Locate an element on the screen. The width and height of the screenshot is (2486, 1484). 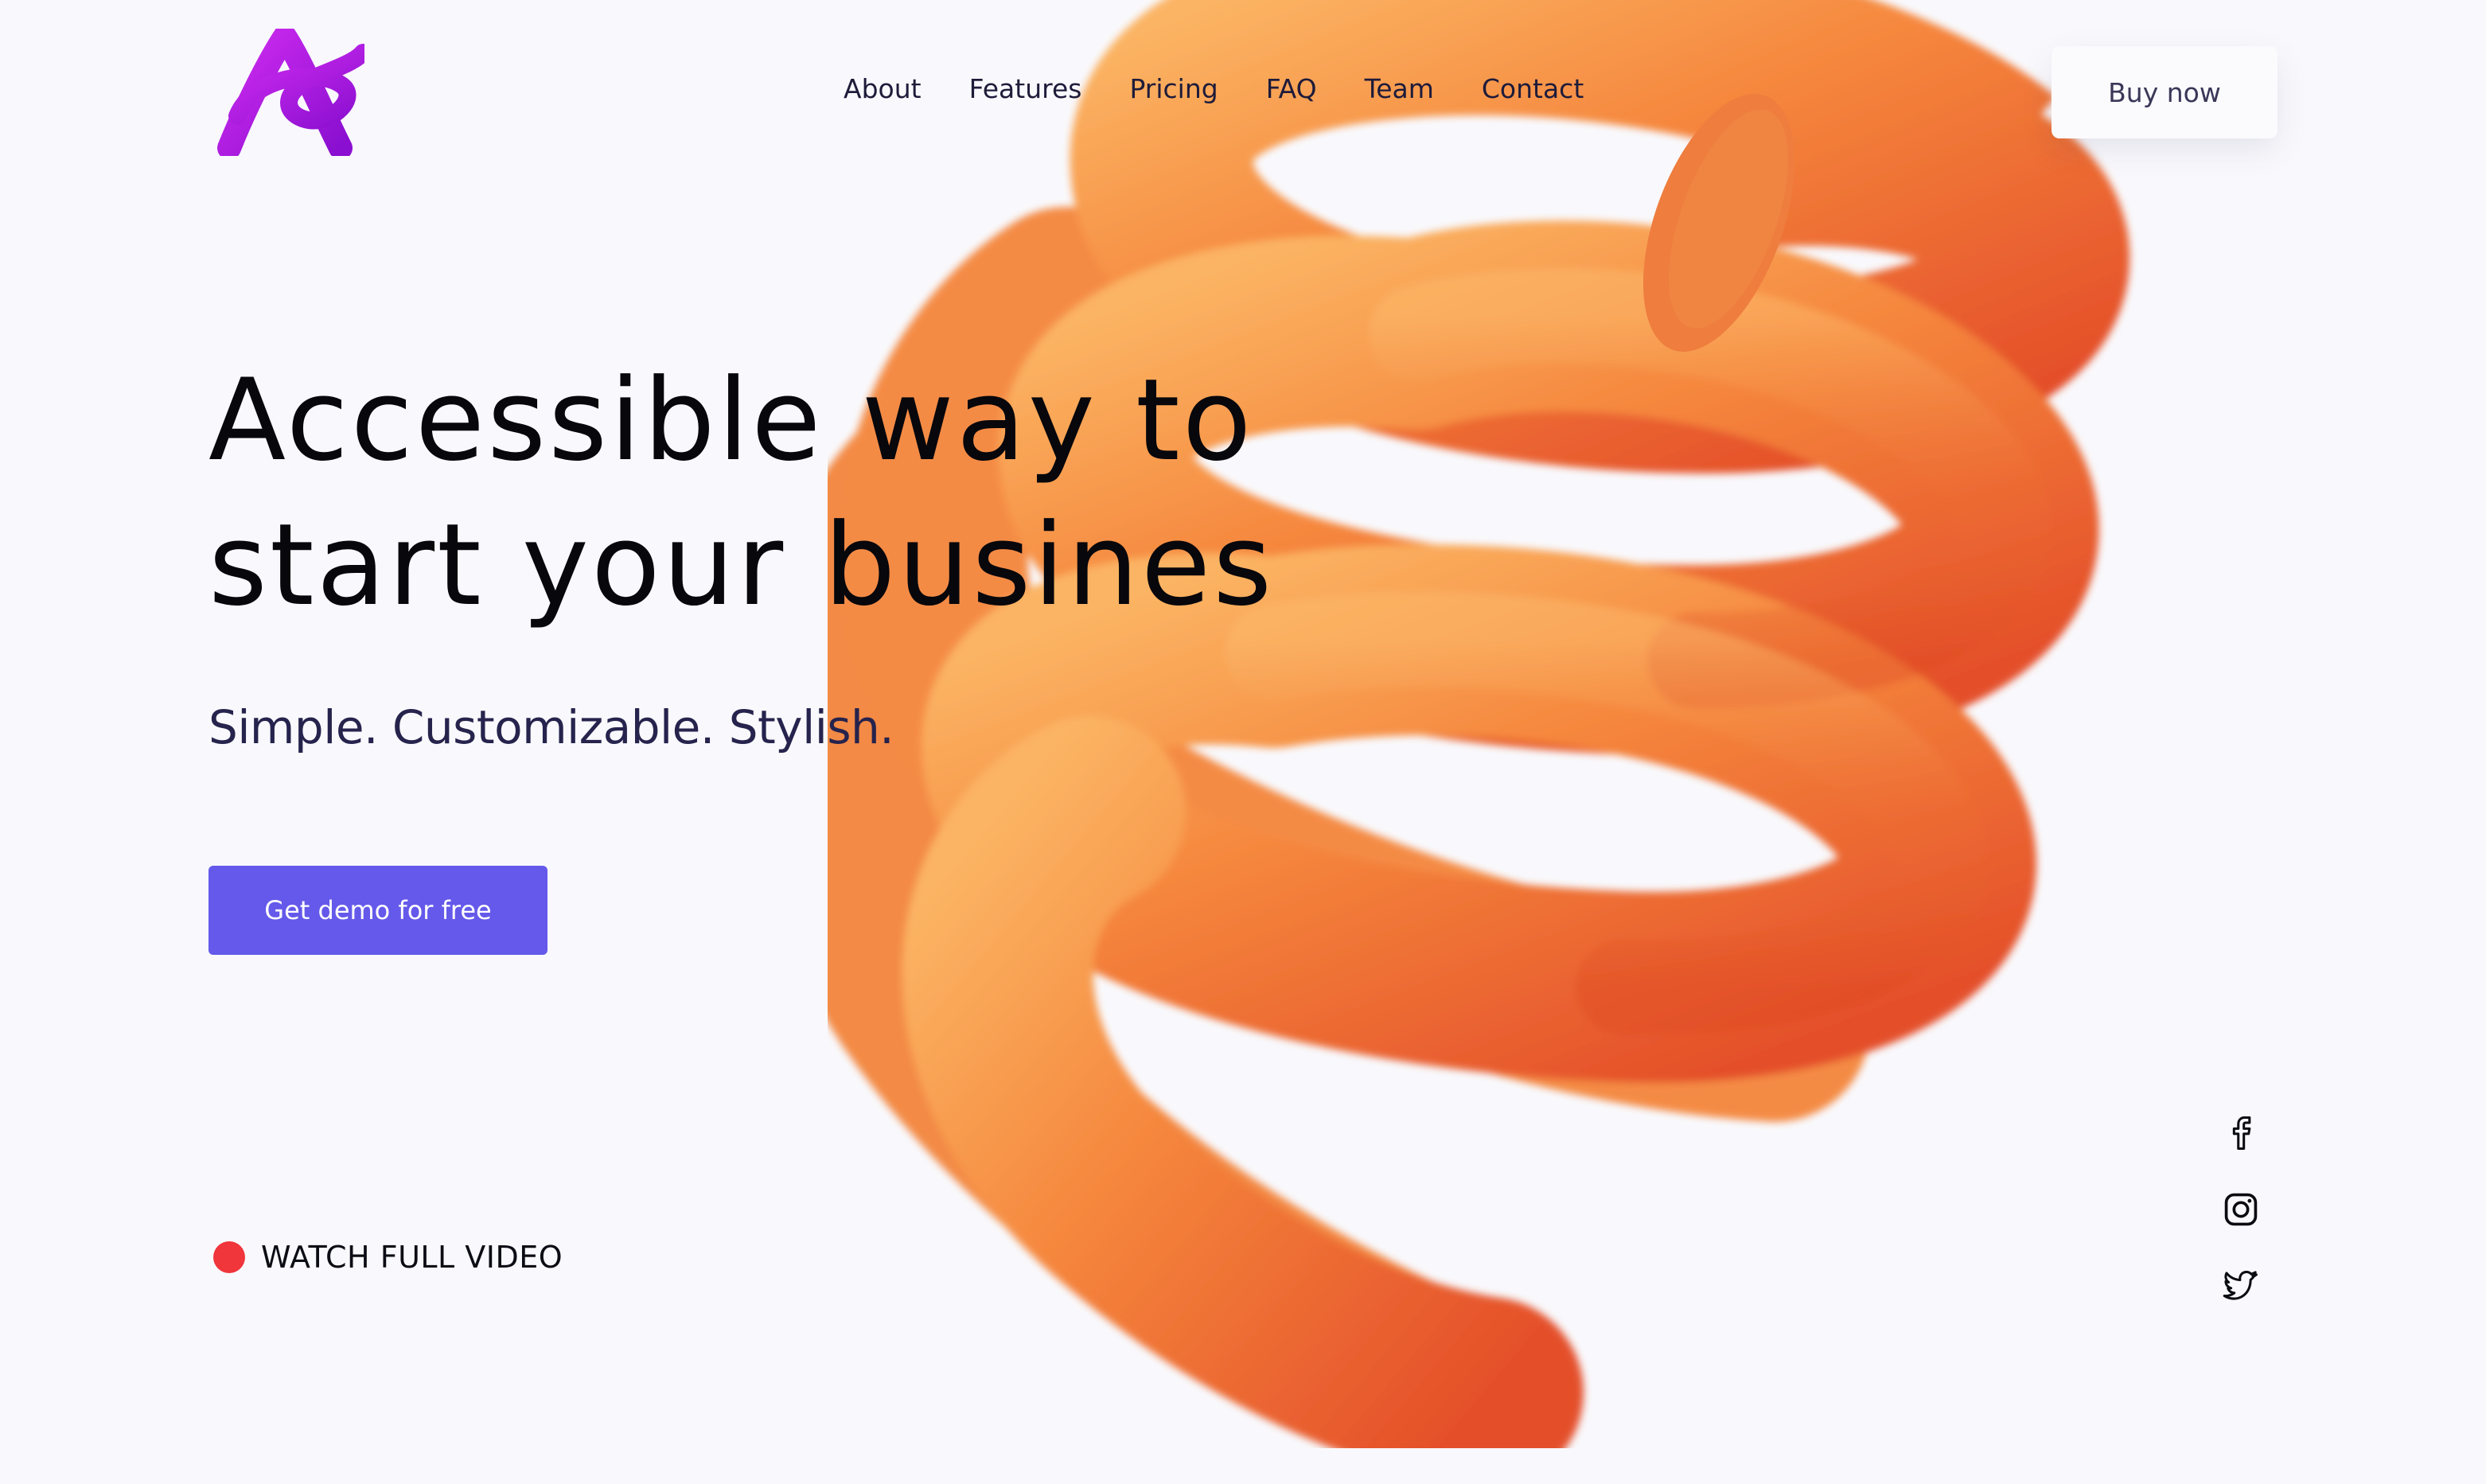
hero-tagline: Simple. Customizable. Stylish. is located at coordinates (551, 727).